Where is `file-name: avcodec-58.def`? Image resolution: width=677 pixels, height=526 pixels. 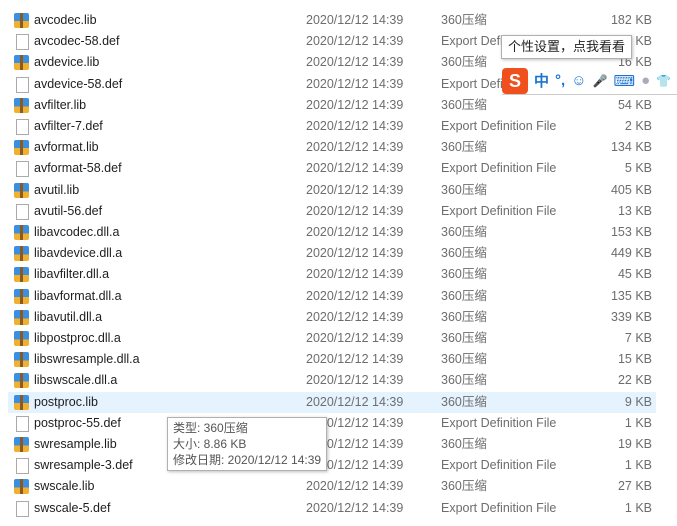
file-name: avcodec-58.def is located at coordinates (77, 41).